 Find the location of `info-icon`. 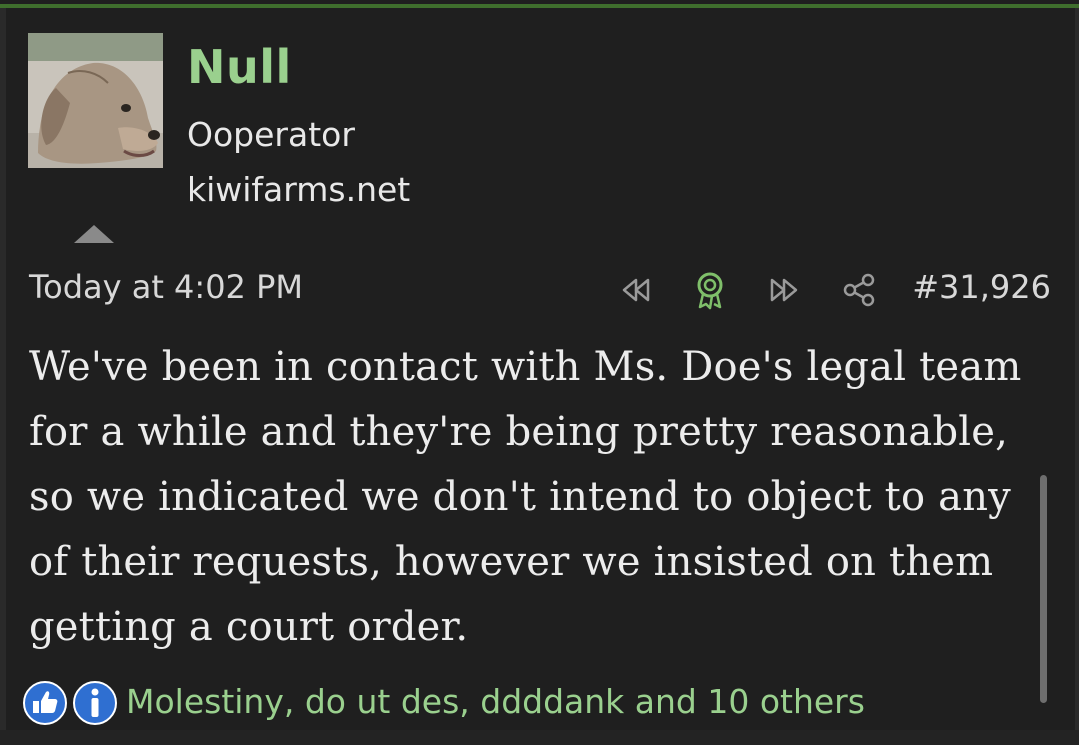

info-icon is located at coordinates (95, 703).